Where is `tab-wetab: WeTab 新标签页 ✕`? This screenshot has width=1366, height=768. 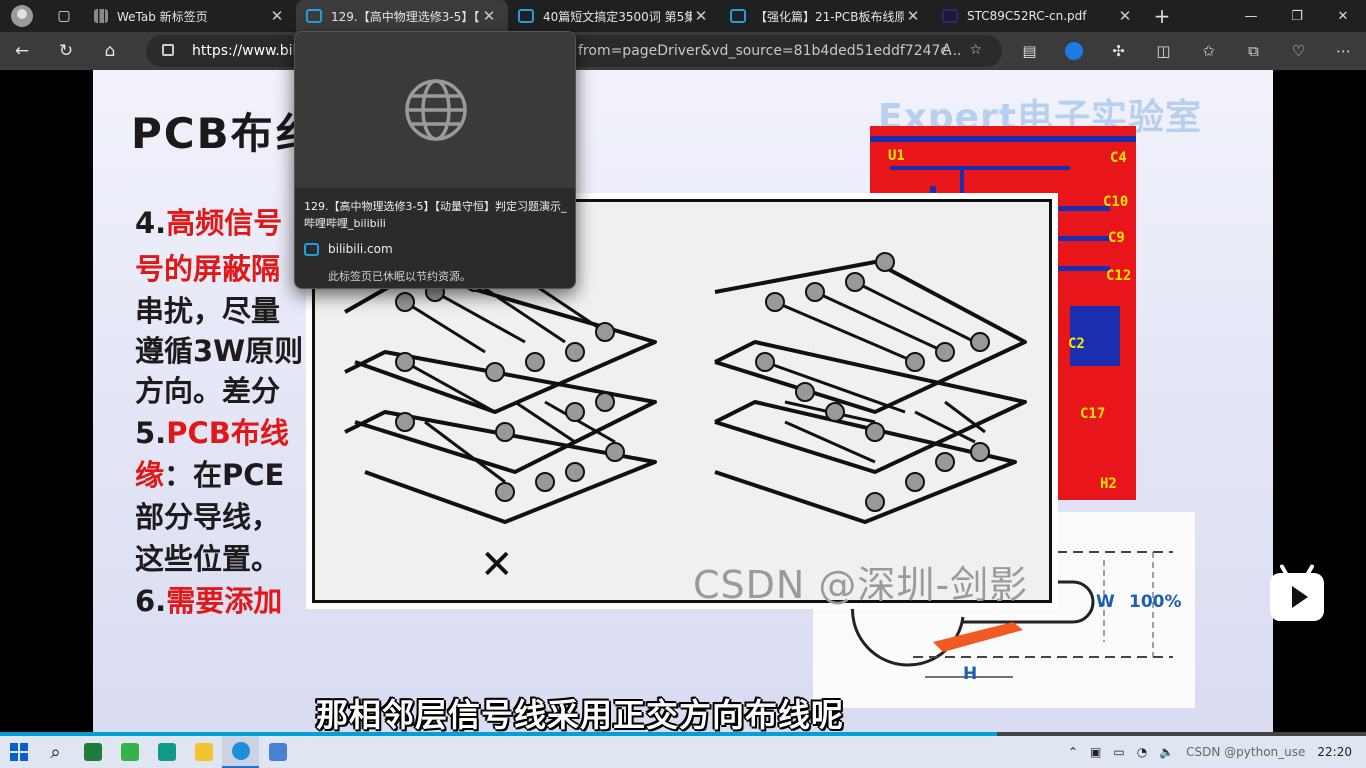
tab-wetab: WeTab 新标签页 ✕ is located at coordinates (190, 16).